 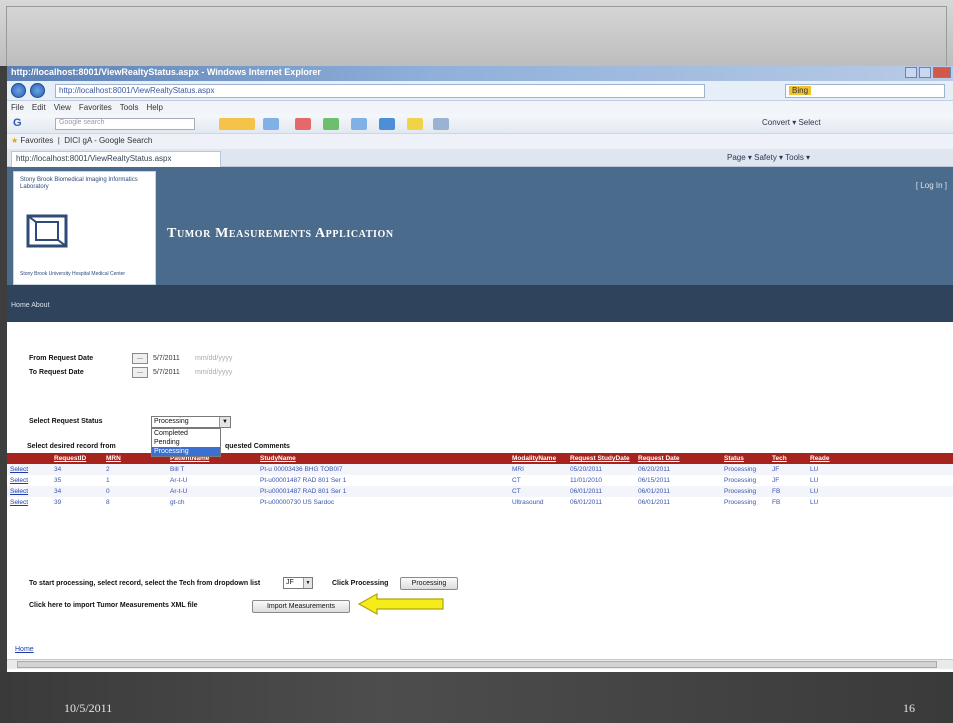 What do you see at coordinates (601, 469) in the screenshot?
I see `cell-studydate: 05/20/2011` at bounding box center [601, 469].